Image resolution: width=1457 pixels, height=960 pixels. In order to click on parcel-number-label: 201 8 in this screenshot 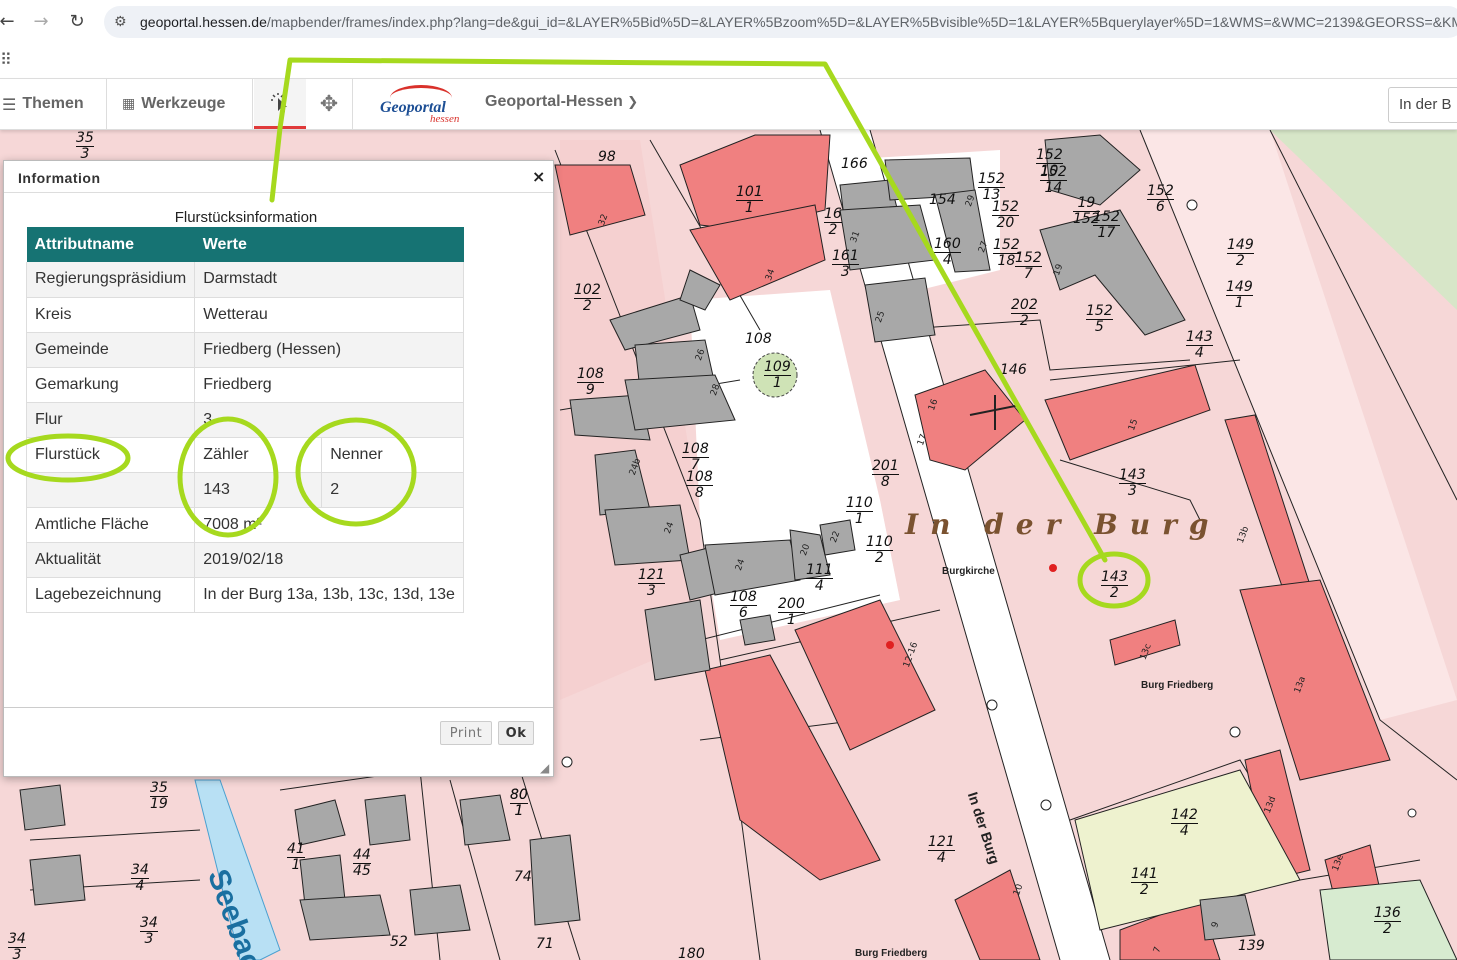, I will do `click(885, 474)`.